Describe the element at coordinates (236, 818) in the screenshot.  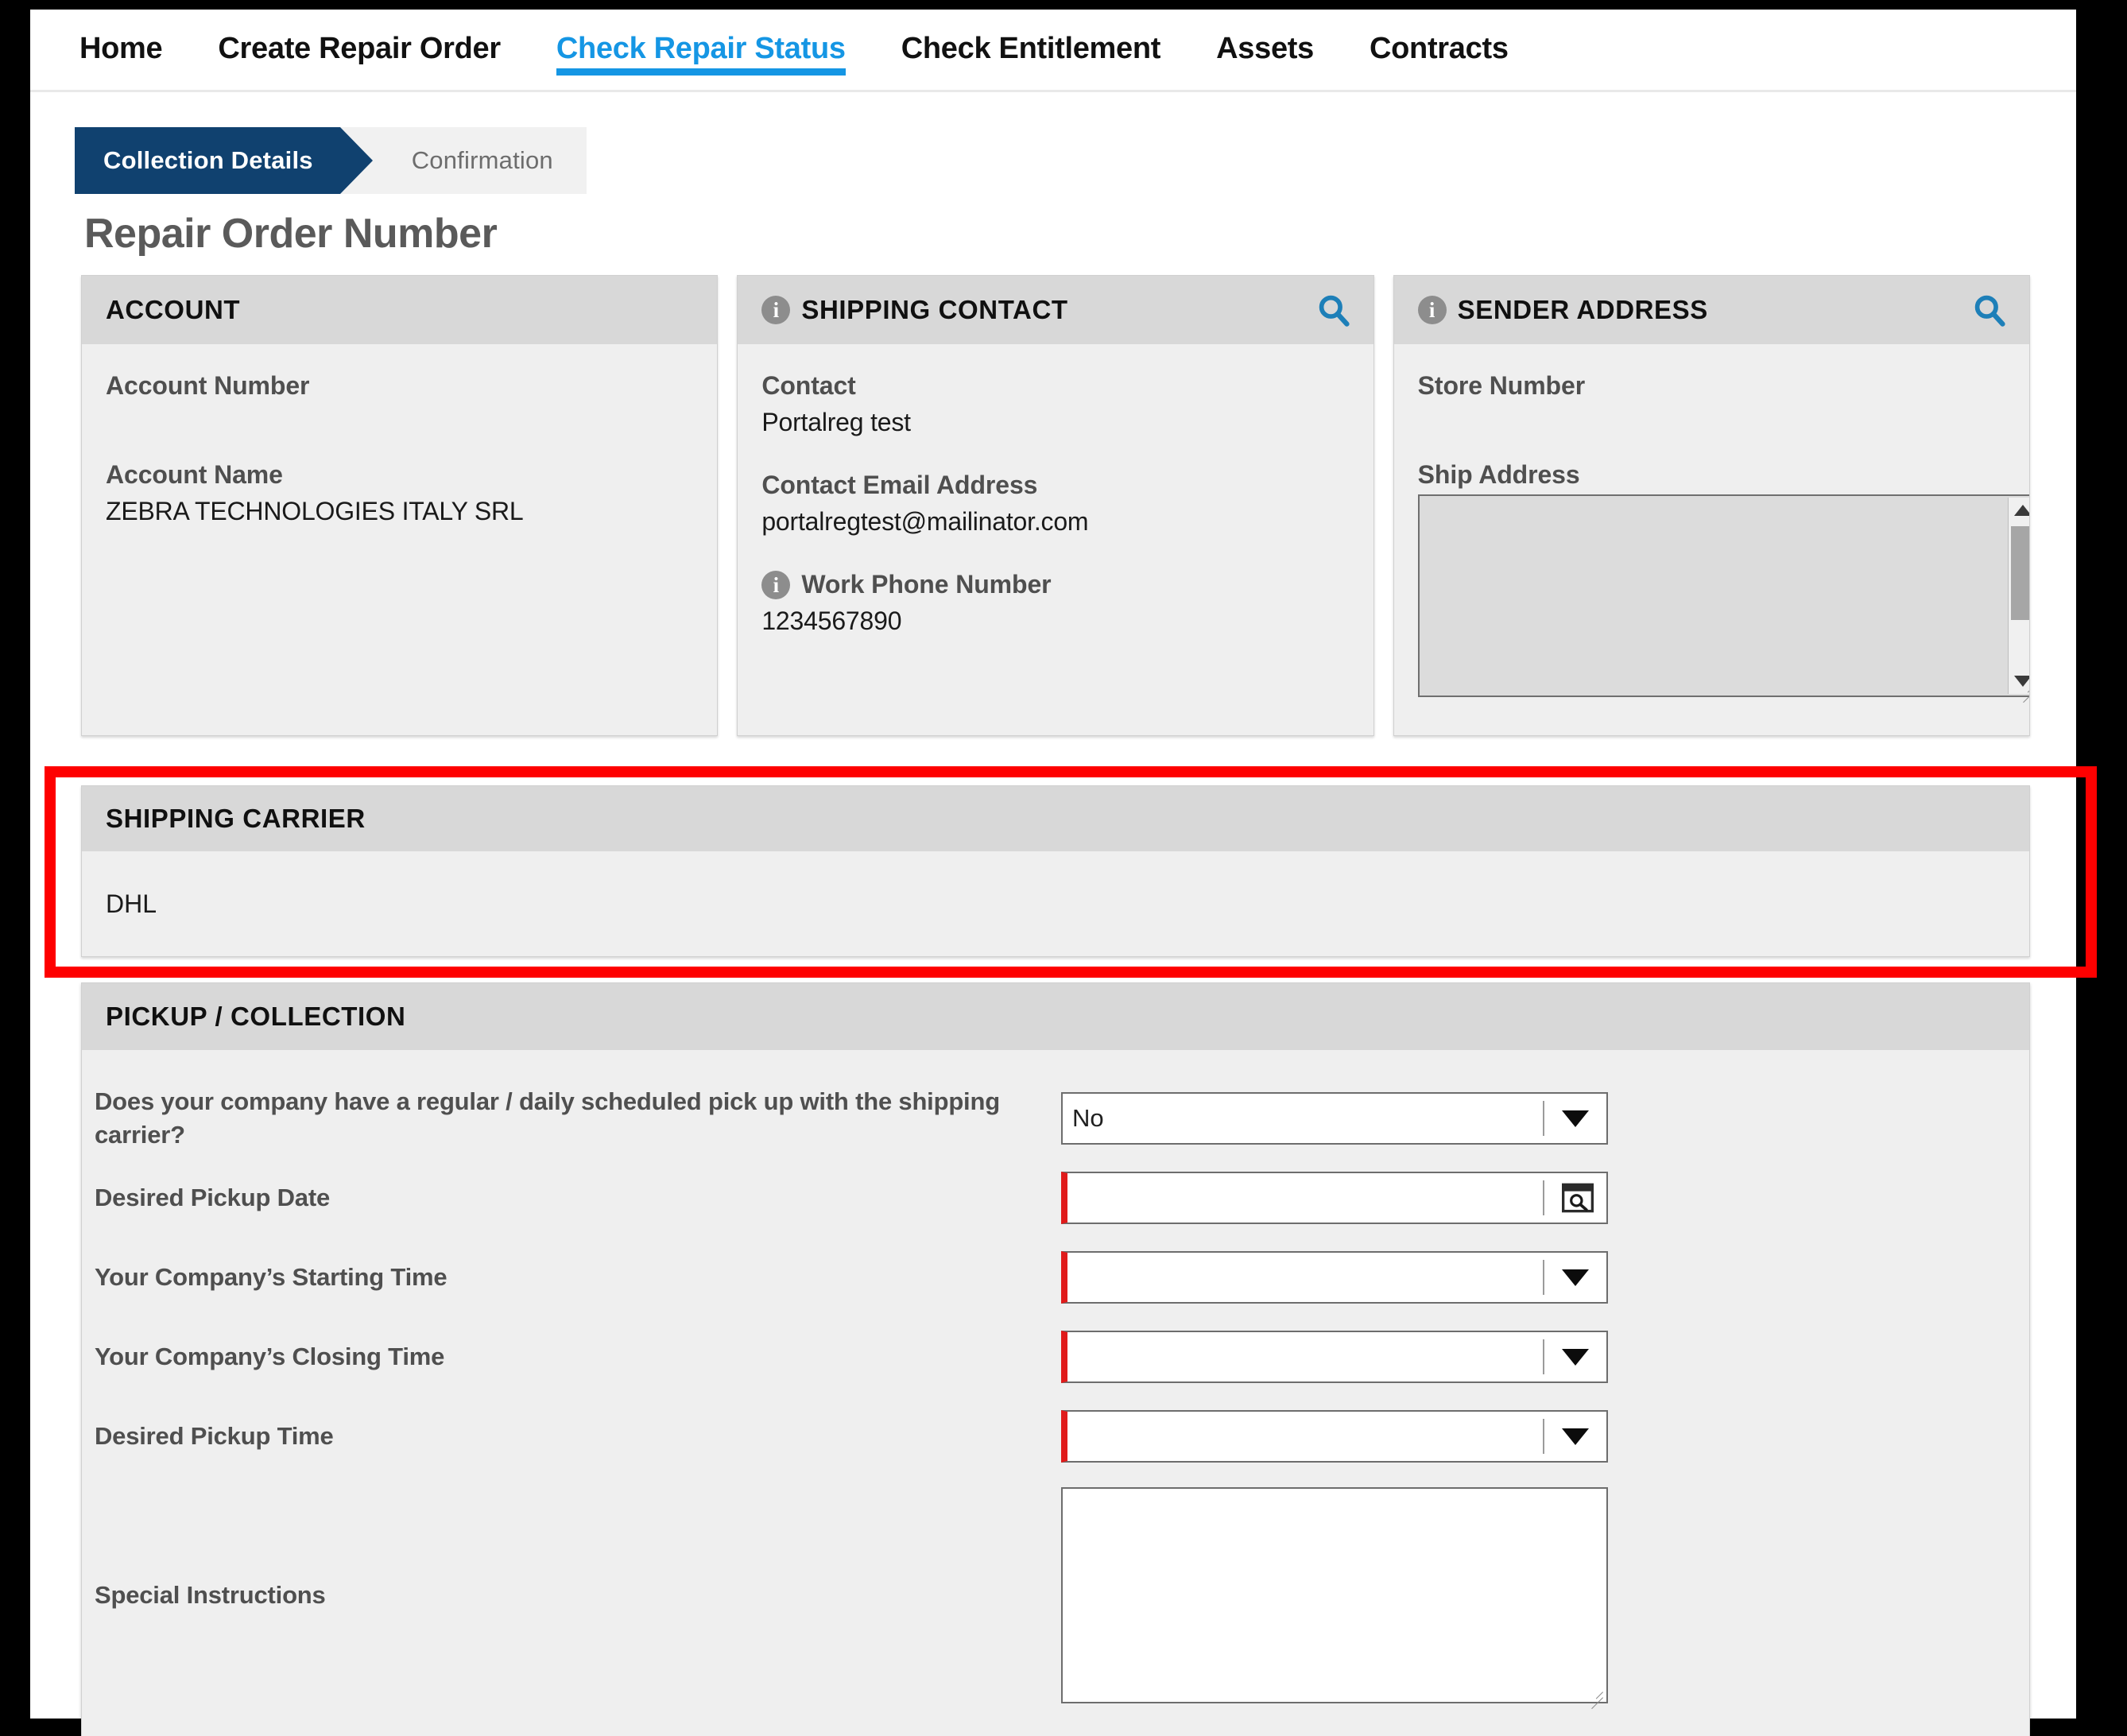
I see `shipping-carrier-title: SHIPPING CARRIER` at that location.